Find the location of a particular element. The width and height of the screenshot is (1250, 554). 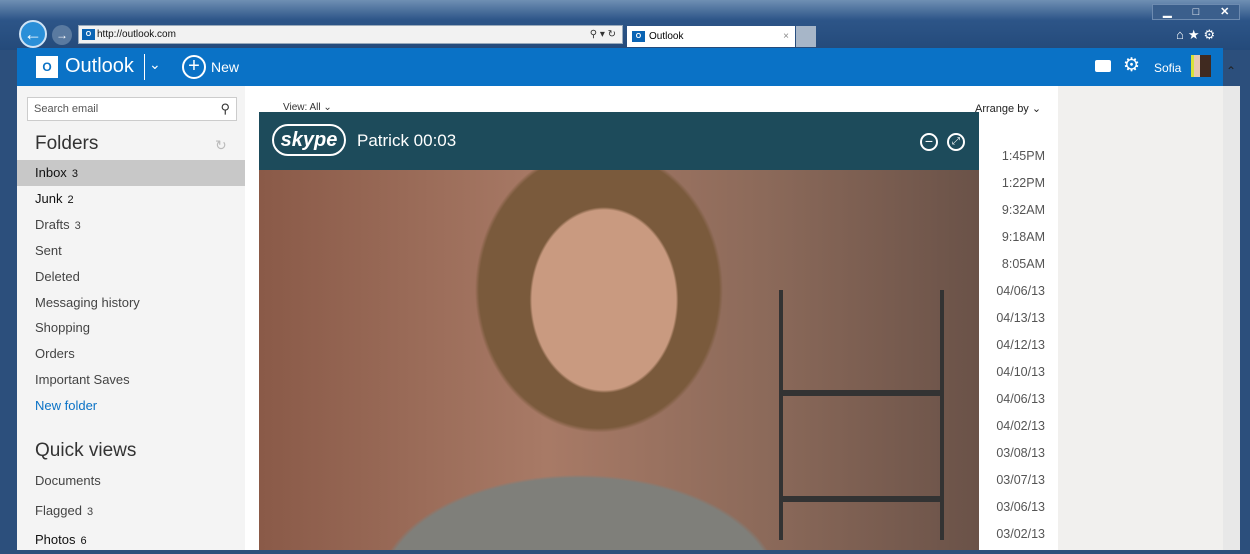

maximize-button: □ is located at coordinates (1196, 12).